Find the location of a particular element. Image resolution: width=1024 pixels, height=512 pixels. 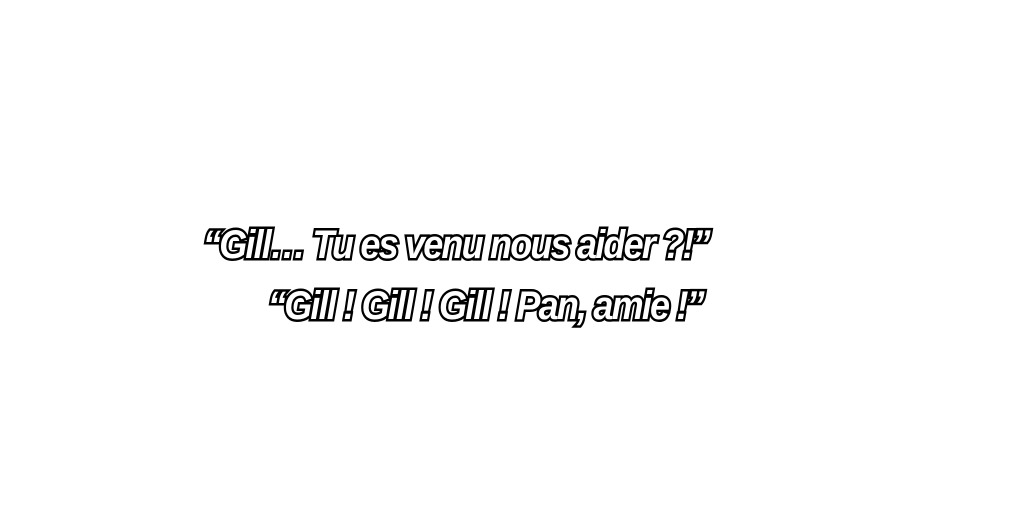

caption-line-1: “Gill… Tu es venu nous aider ?!” is located at coordinates (457, 245).